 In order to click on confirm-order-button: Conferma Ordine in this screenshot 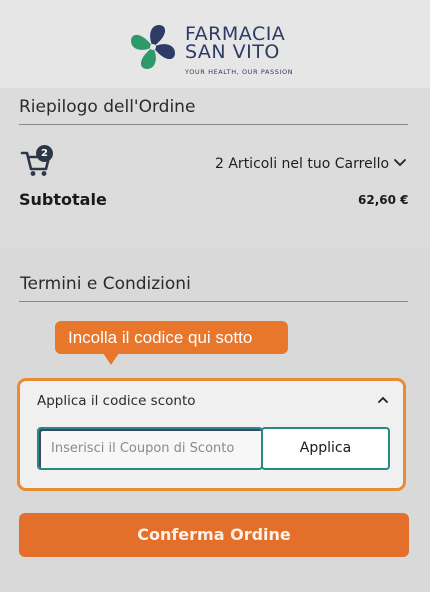, I will do `click(214, 535)`.